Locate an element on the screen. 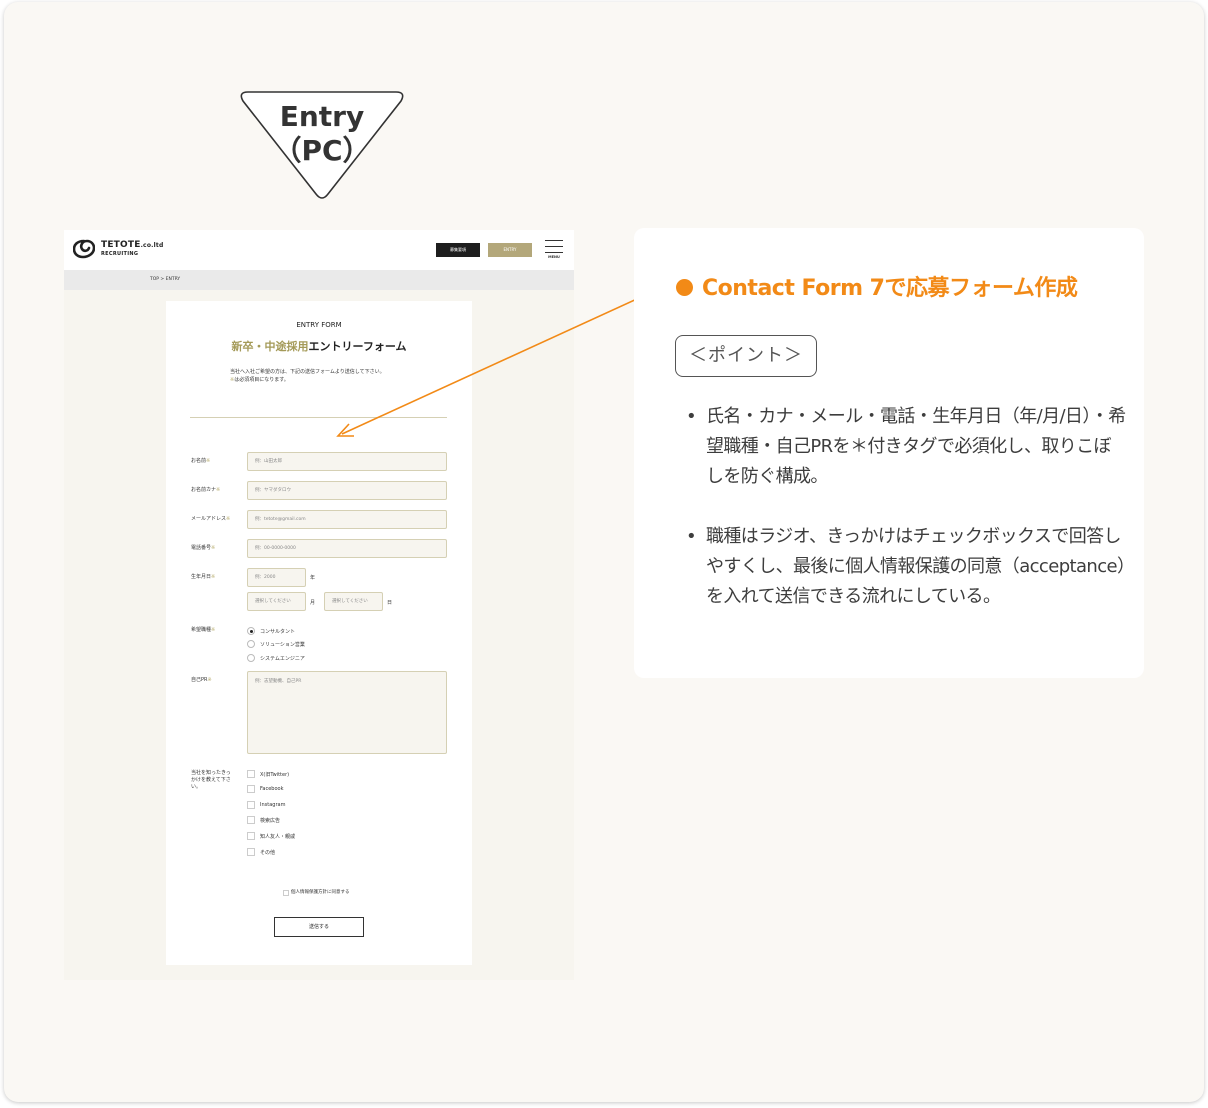 Image resolution: width=1208 pixels, height=1108 pixels. pr-label-text: 自己PR is located at coordinates (199, 680).